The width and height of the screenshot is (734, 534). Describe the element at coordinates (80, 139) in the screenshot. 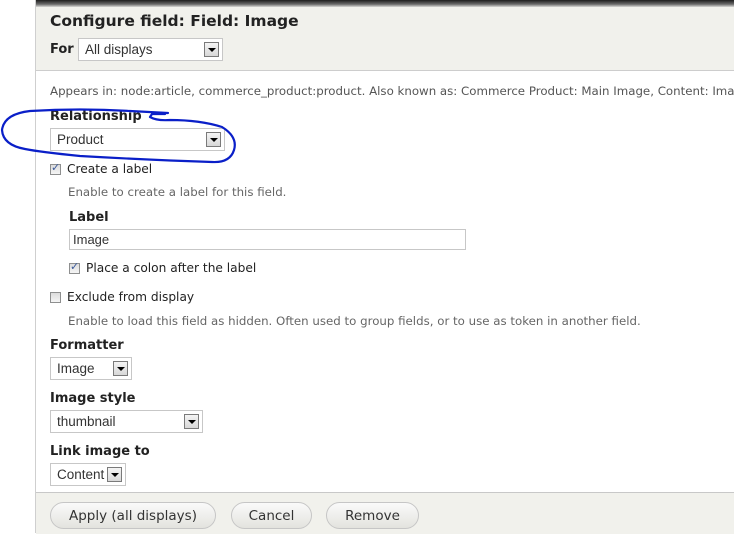

I see `relationship-value: Product` at that location.